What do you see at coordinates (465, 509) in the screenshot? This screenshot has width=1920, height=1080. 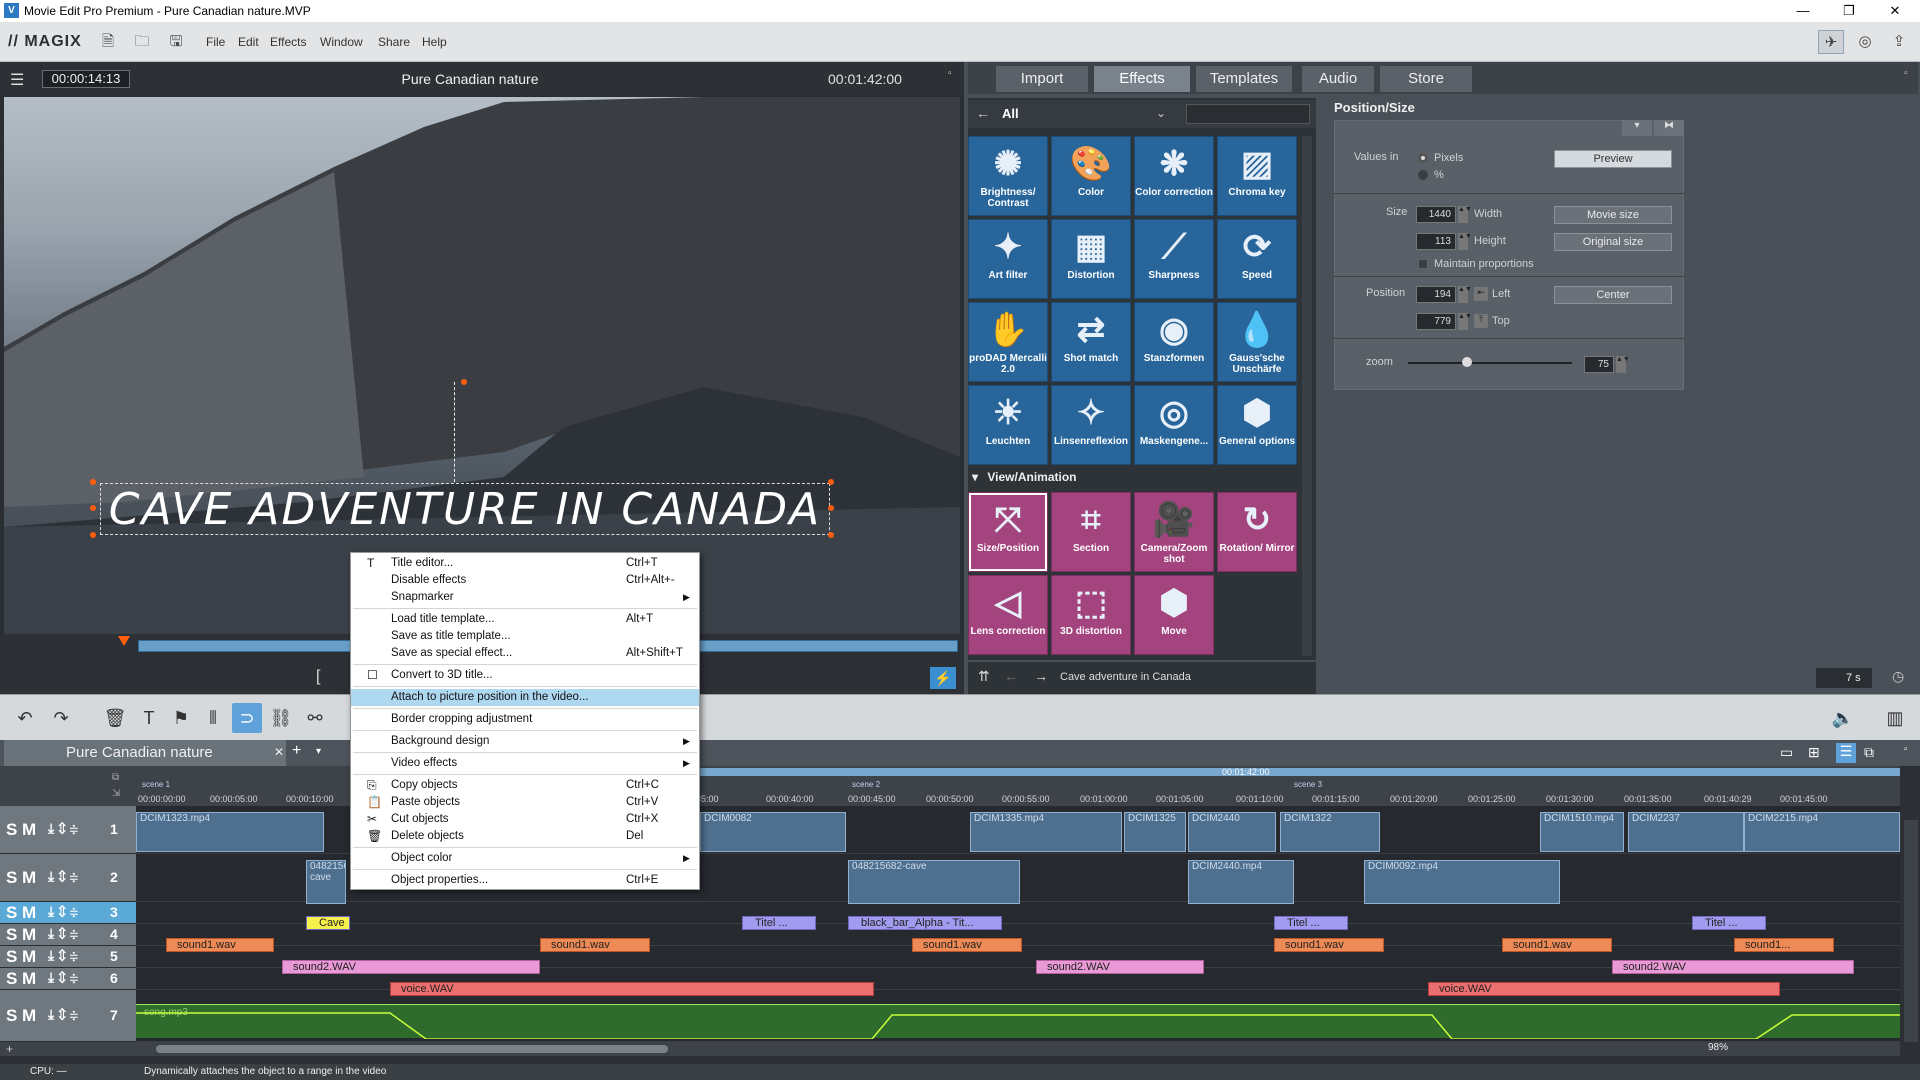 I see `title-overlay: CAVE ADVENTURE IN CANADA` at bounding box center [465, 509].